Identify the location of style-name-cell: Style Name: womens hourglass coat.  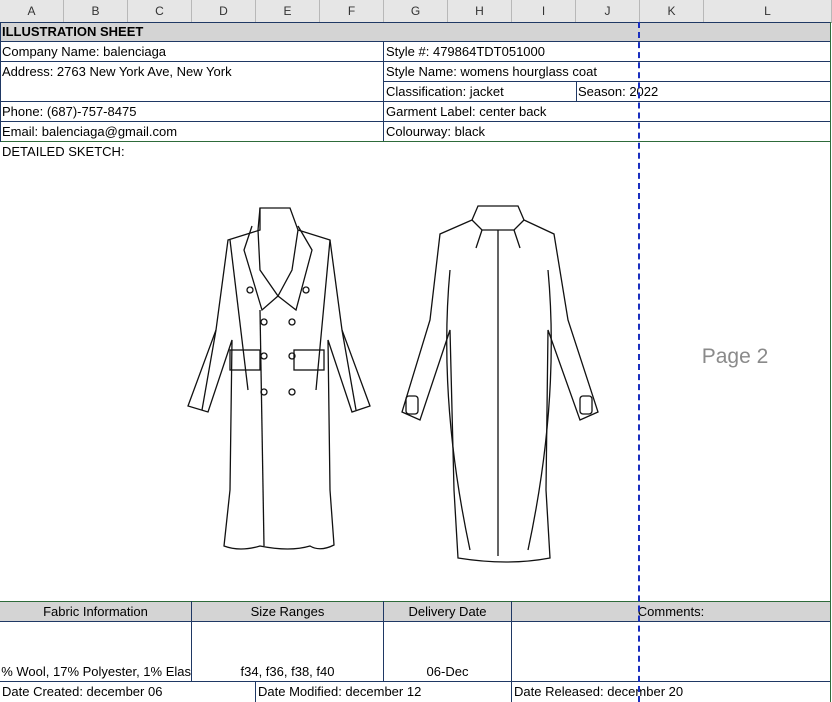
(511, 72).